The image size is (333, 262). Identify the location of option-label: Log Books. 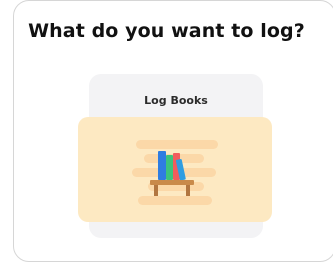
(176, 100).